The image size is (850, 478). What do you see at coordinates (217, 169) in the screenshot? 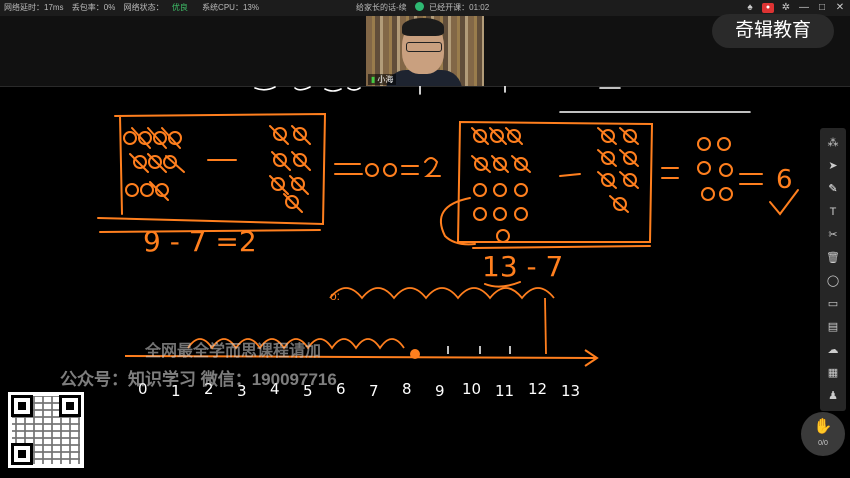
I see `left-circles` at bounding box center [217, 169].